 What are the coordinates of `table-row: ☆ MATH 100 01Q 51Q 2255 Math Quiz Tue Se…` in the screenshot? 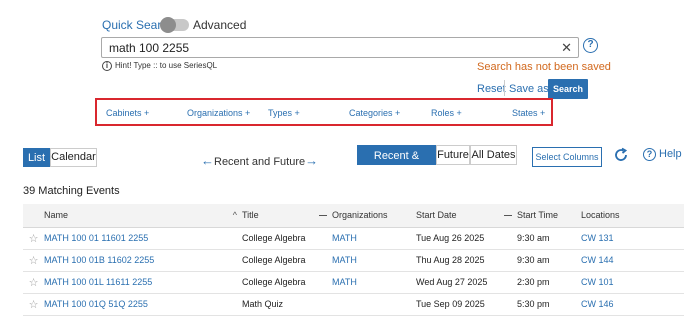 It's located at (353, 304).